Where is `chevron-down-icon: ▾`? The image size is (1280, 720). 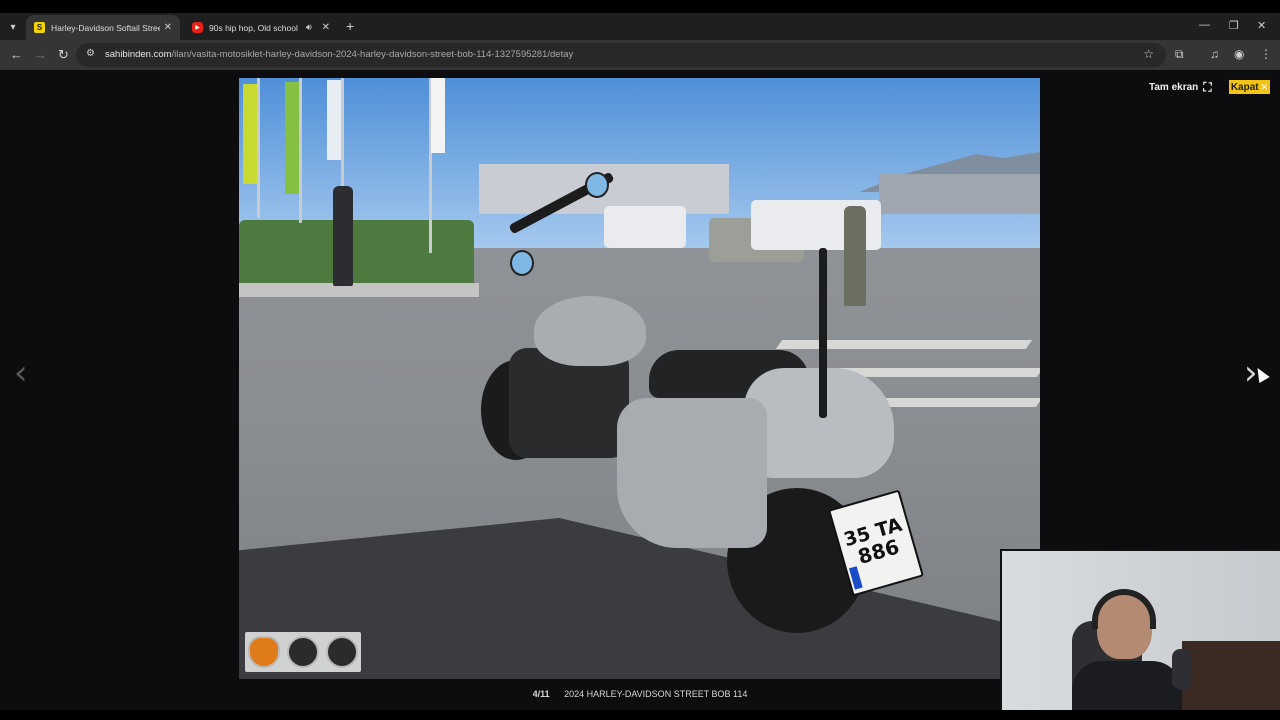 chevron-down-icon: ▾ is located at coordinates (13, 27).